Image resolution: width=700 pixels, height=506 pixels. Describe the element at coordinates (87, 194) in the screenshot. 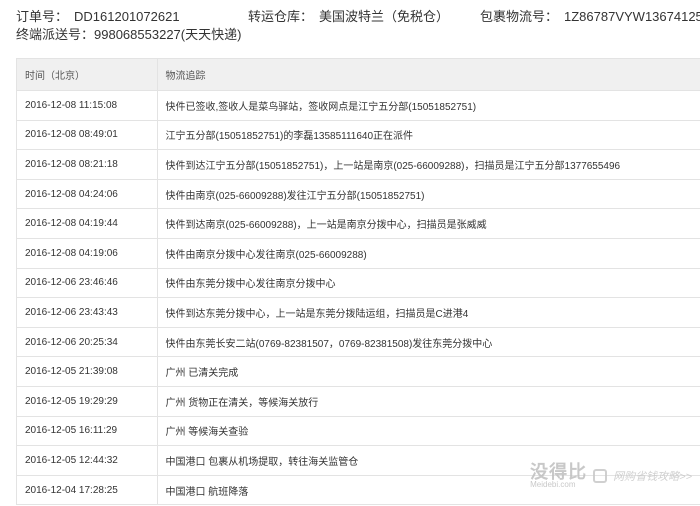

I see `row-time: 2016-12-08 04:24:06` at that location.